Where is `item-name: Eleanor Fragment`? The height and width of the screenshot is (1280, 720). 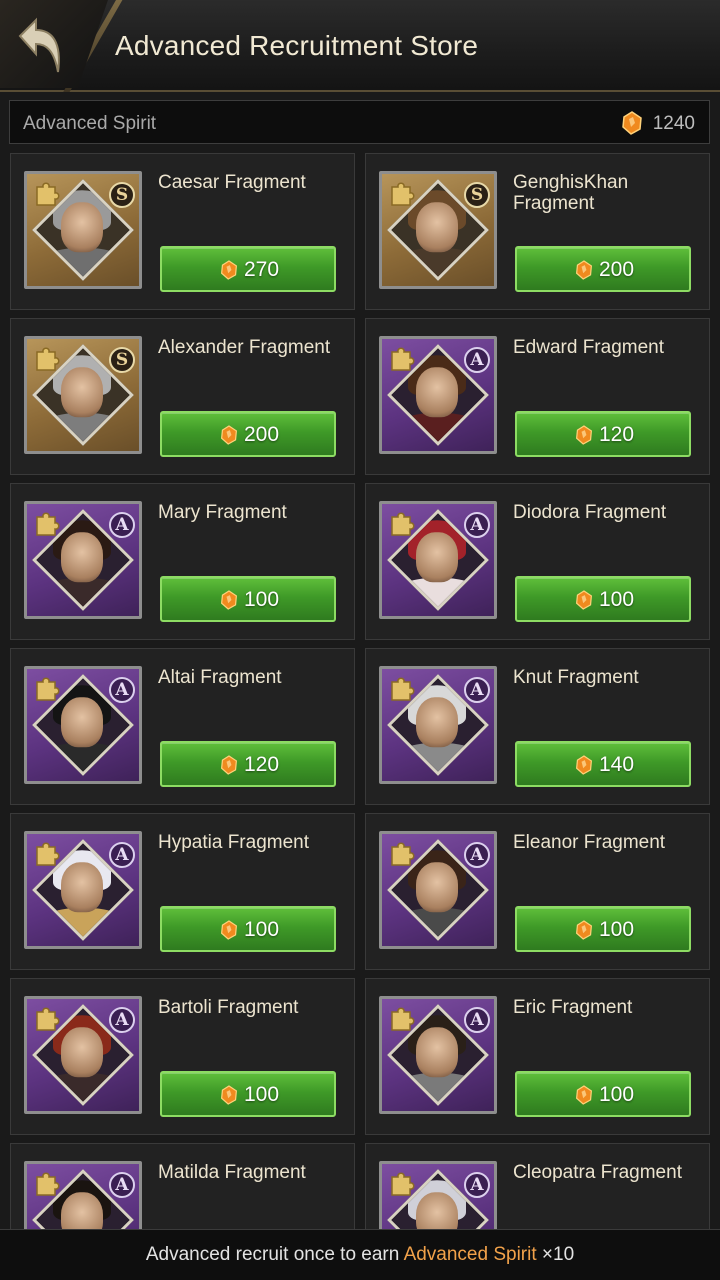 item-name: Eleanor Fragment is located at coordinates (589, 842).